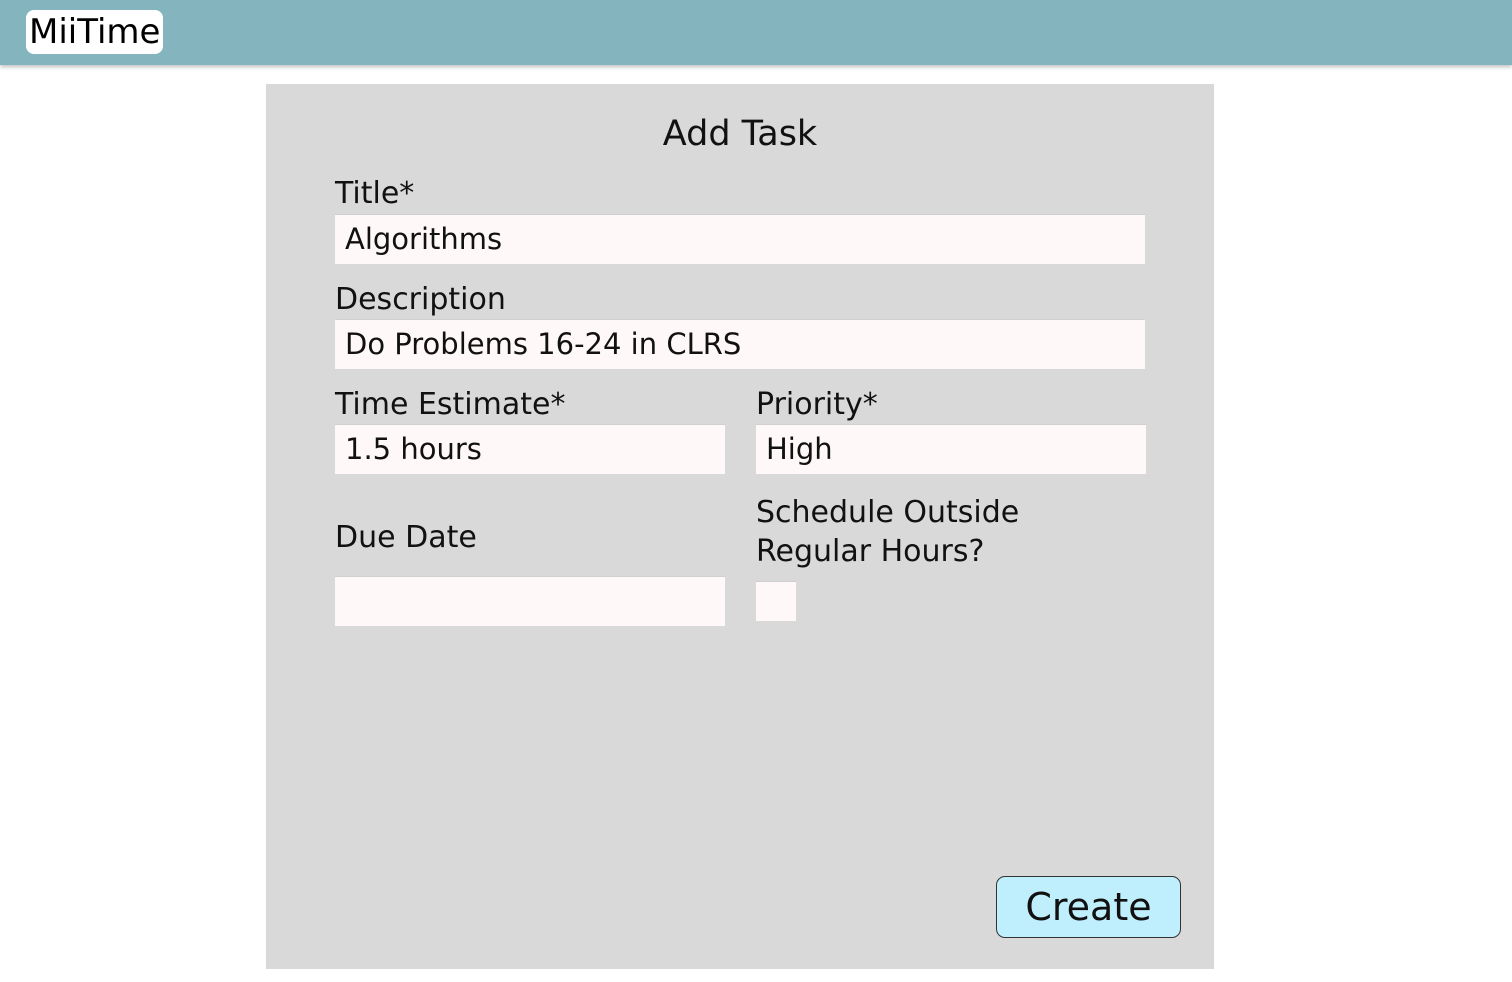 This screenshot has width=1512, height=982. Describe the element at coordinates (1088, 907) in the screenshot. I see `create-button: Create` at that location.